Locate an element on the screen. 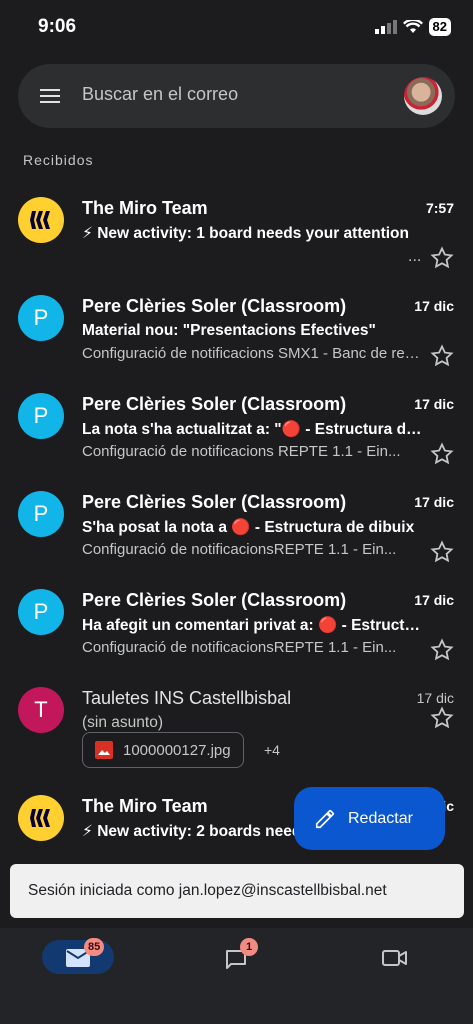 Image resolution: width=473 pixels, height=1024 pixels. search-input: Buscar en el correo is located at coordinates (160, 94).